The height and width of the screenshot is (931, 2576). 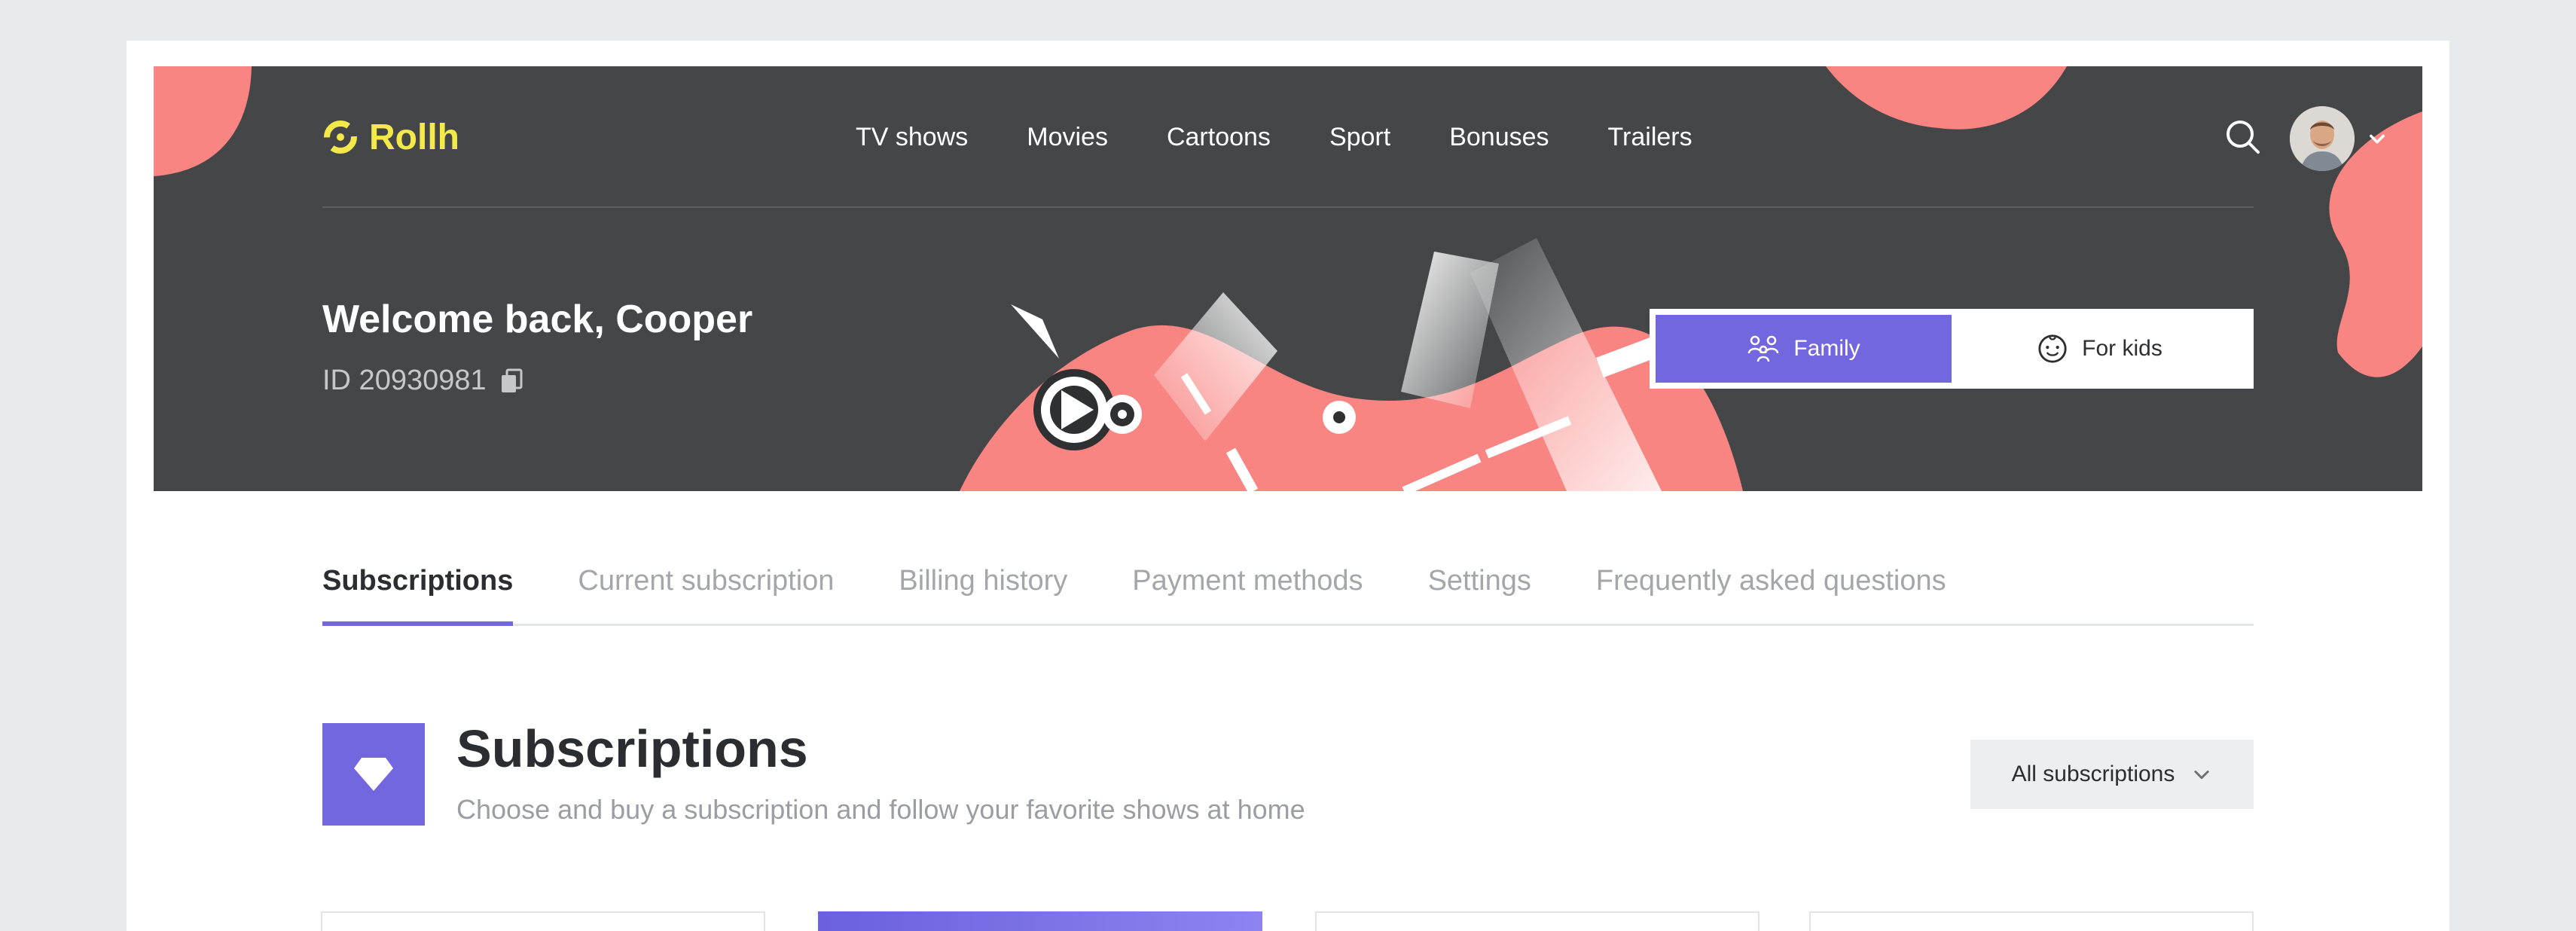 What do you see at coordinates (1499, 137) in the screenshot?
I see `nav-item-bonuses: Bonuses` at bounding box center [1499, 137].